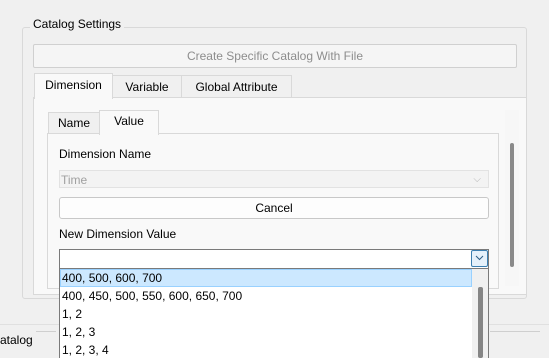 The height and width of the screenshot is (358, 549). I want to click on group-title: Catalog Settings, so click(77, 24).